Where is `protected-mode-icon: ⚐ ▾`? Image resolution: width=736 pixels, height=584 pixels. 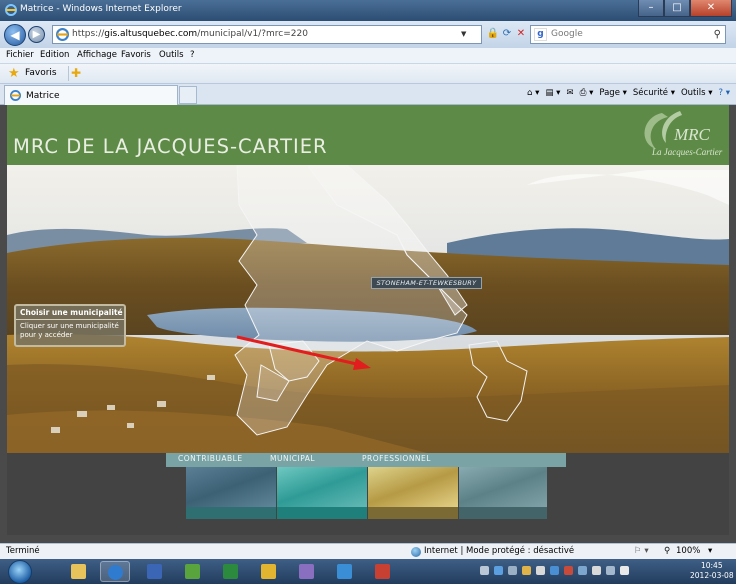
protected-mode-icon: ⚐ ▾ is located at coordinates (641, 551).